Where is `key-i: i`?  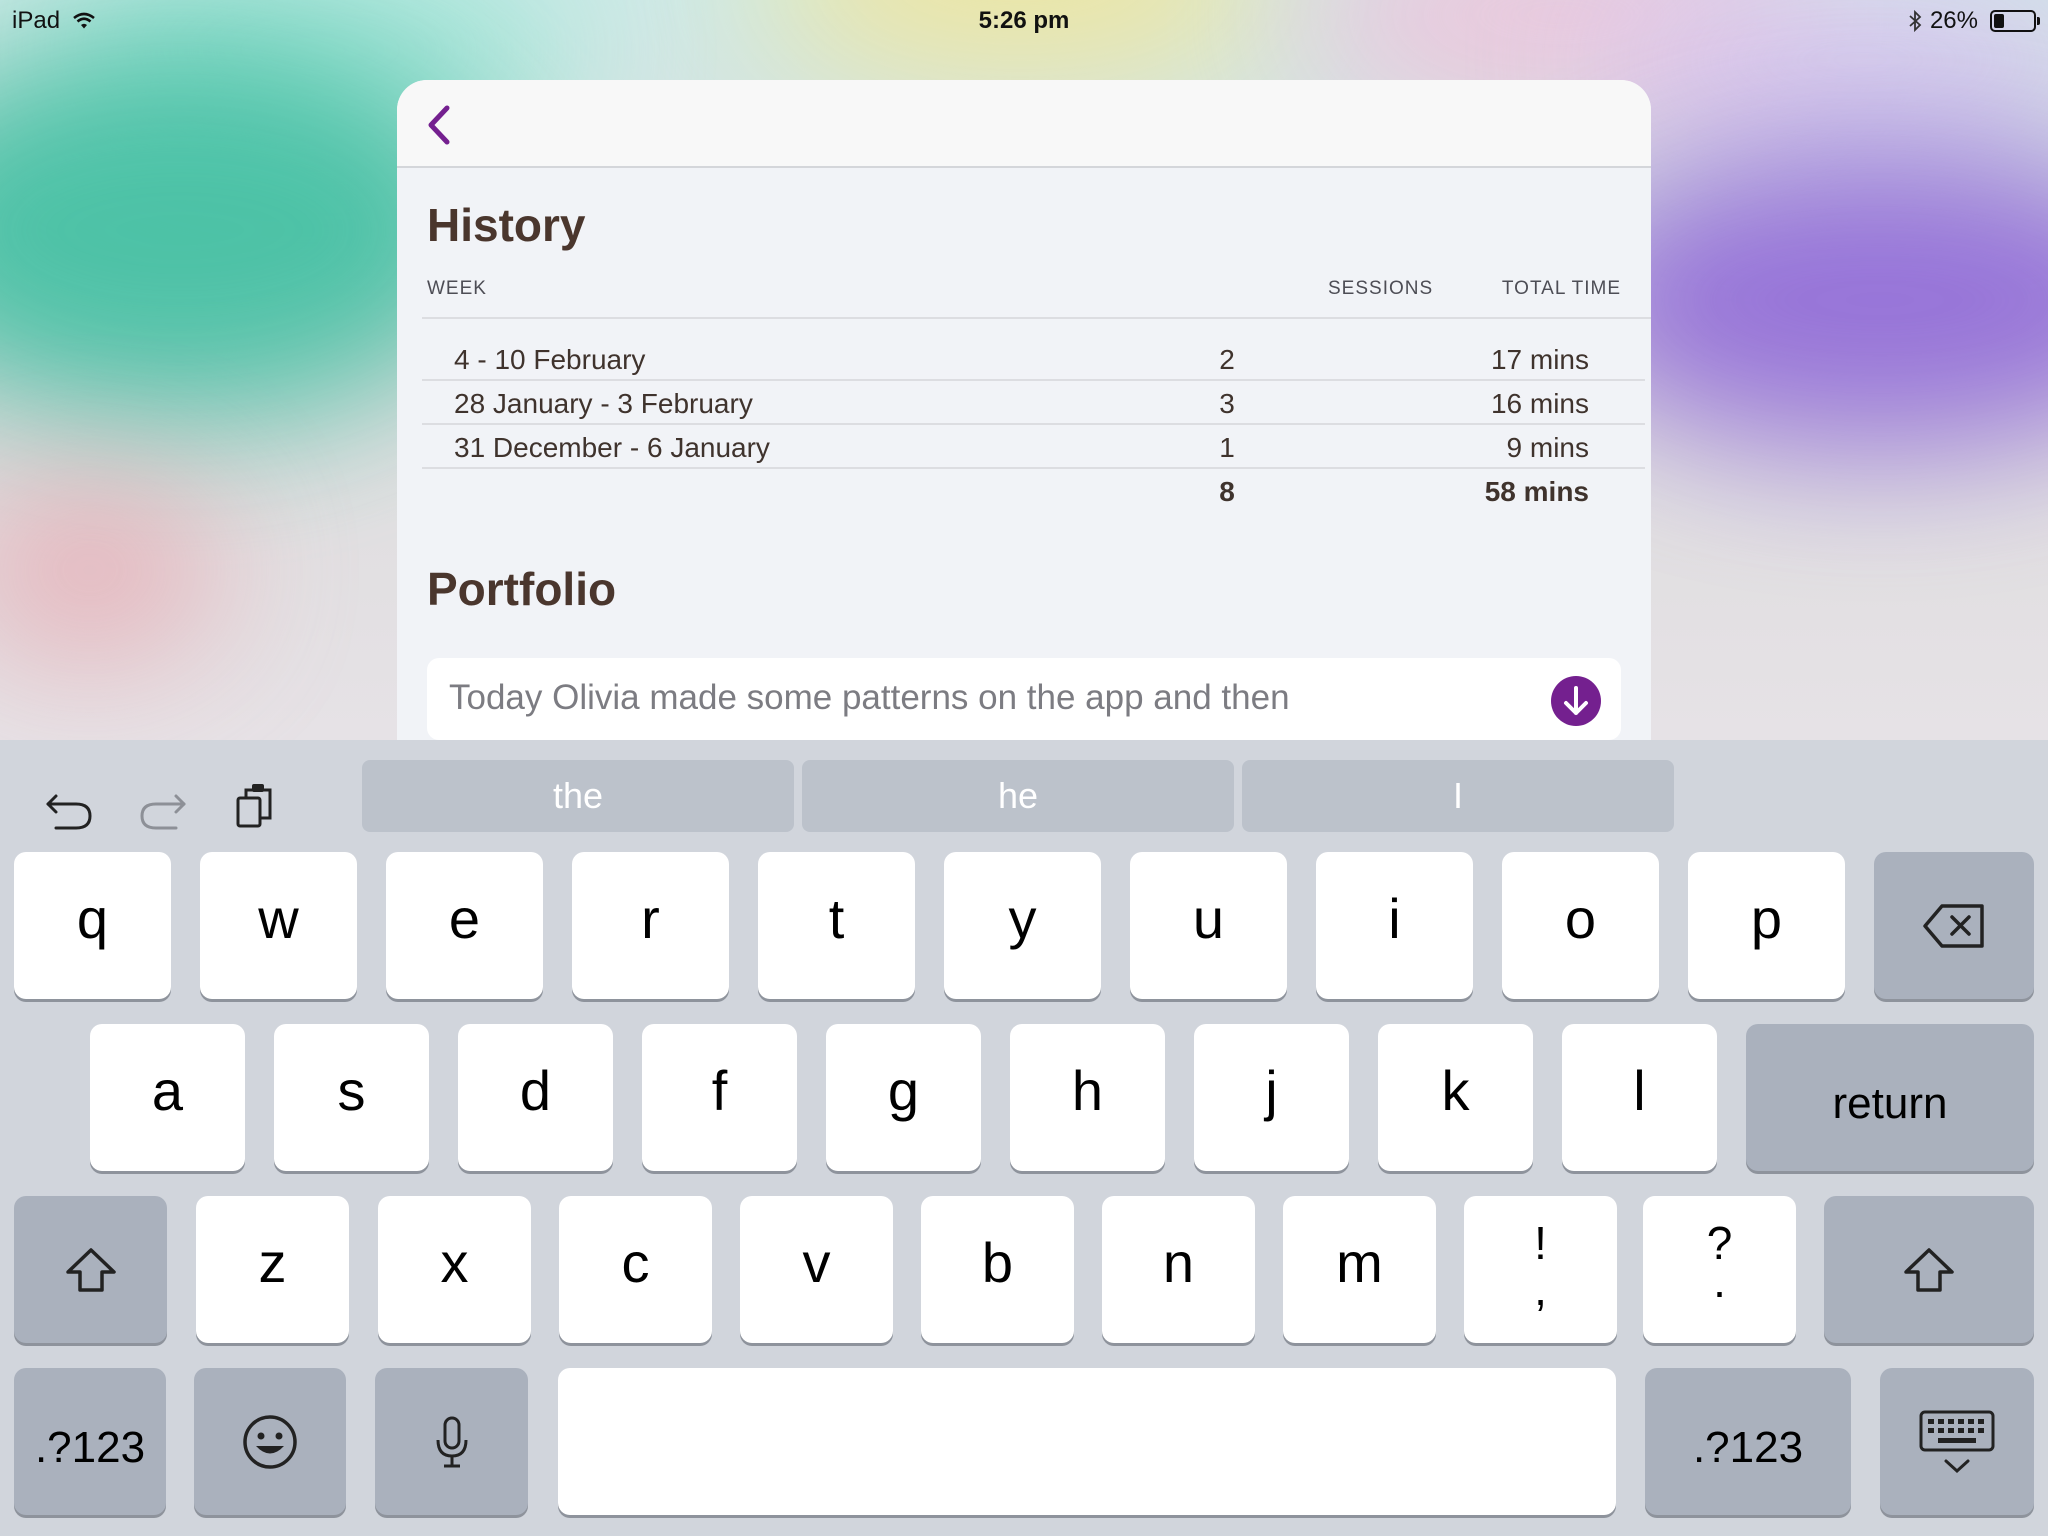
key-i: i is located at coordinates (1394, 925).